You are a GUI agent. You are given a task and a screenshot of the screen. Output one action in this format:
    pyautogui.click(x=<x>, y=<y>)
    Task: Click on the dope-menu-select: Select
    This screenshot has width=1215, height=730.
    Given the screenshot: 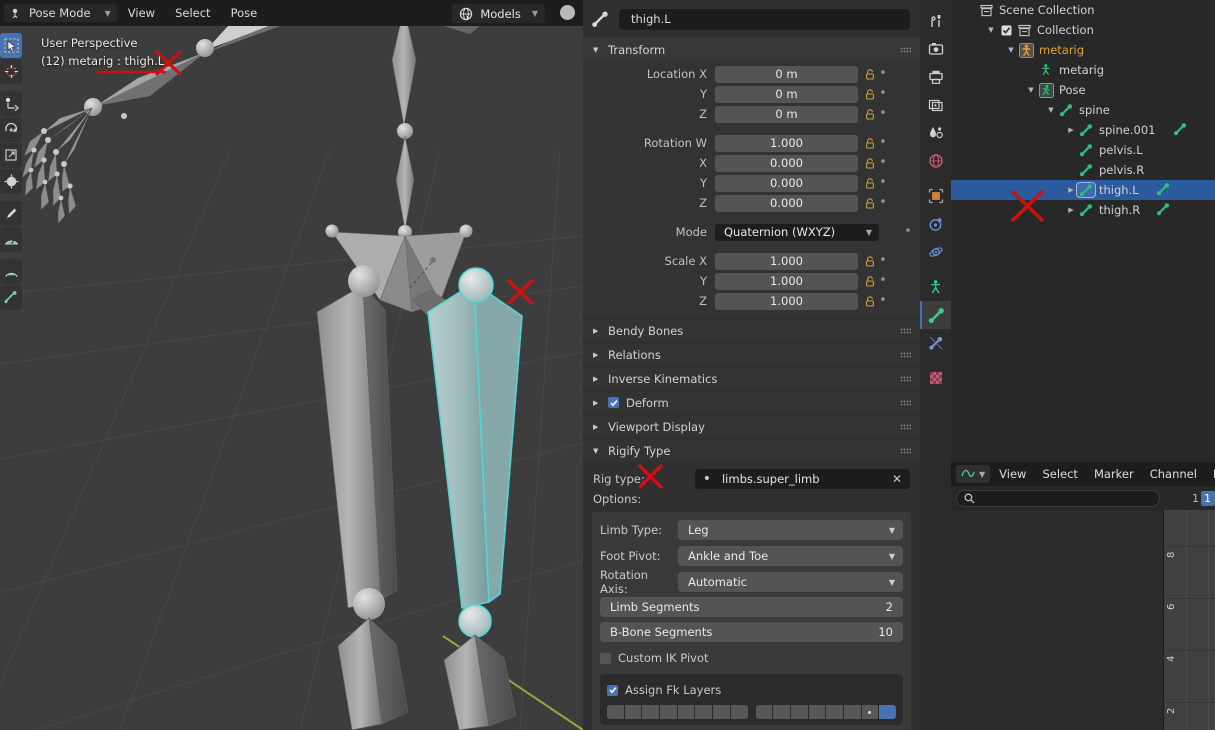 What is the action you would take?
    pyautogui.click(x=1059, y=474)
    